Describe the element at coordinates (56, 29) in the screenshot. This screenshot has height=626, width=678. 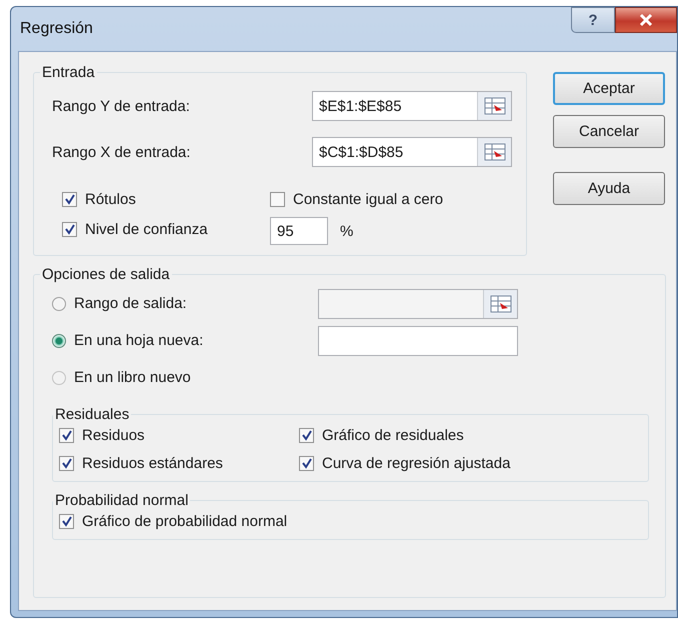
I see `window-title: Regresión` at that location.